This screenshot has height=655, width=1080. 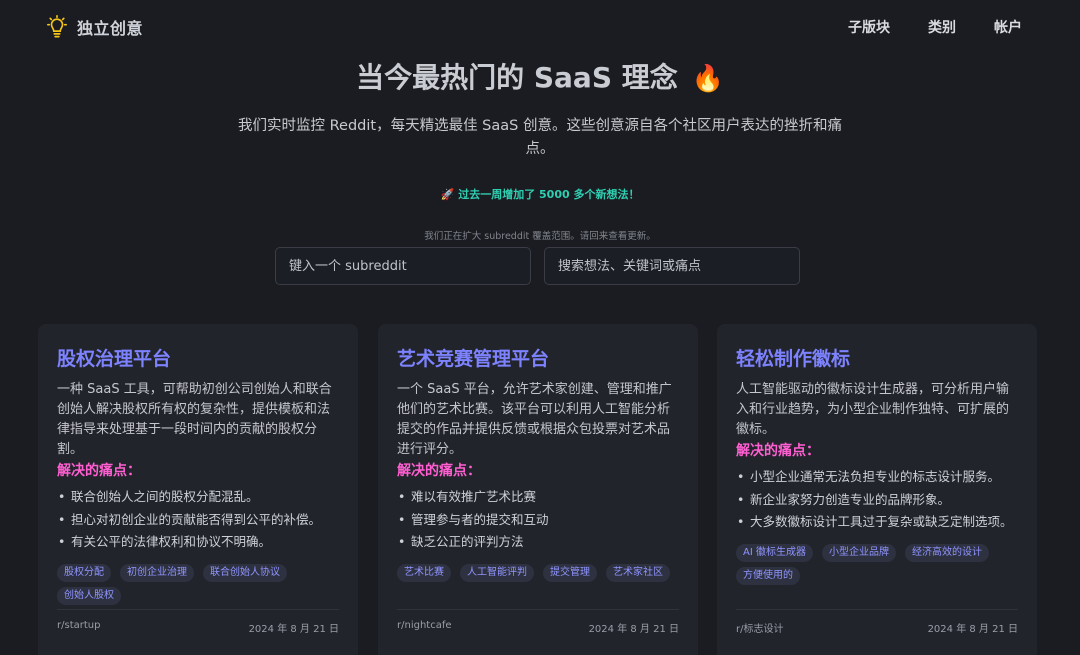 I want to click on pain-points-list: 难以有效推广艺术比赛 管理参与者的提交和互动 缺乏公正的评判方法, so click(x=538, y=520).